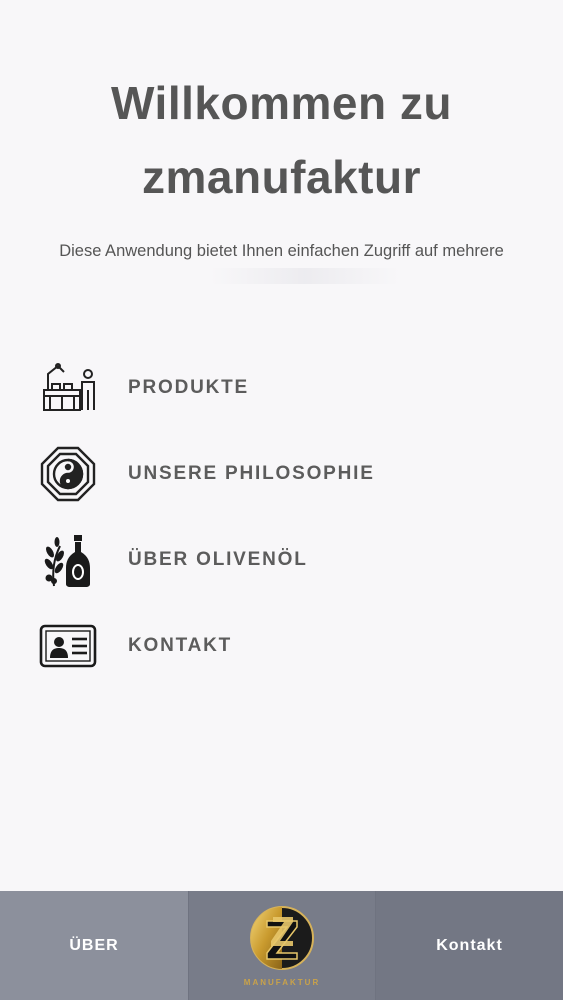  I want to click on yin-yang-icon, so click(68, 474).